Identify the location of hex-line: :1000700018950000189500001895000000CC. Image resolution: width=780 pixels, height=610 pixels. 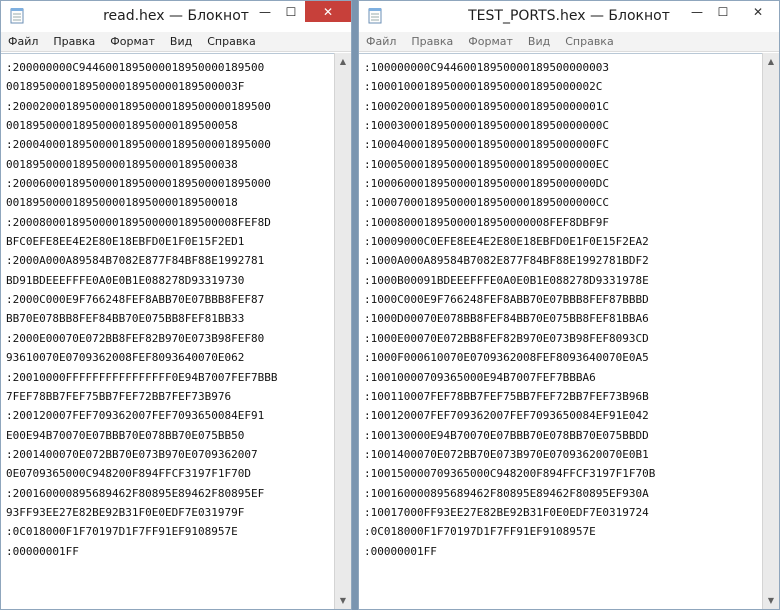
(487, 203).